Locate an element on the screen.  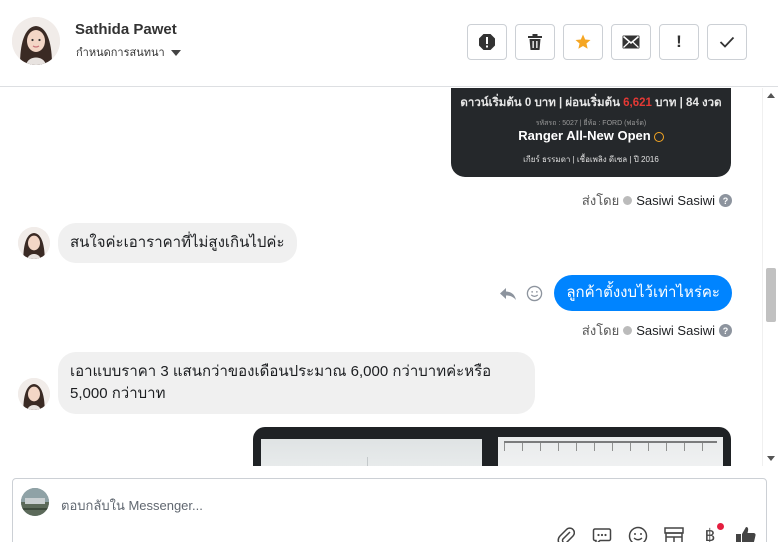
conversation-label-dropdown: กำหนดการสนทนา is located at coordinates (128, 52).